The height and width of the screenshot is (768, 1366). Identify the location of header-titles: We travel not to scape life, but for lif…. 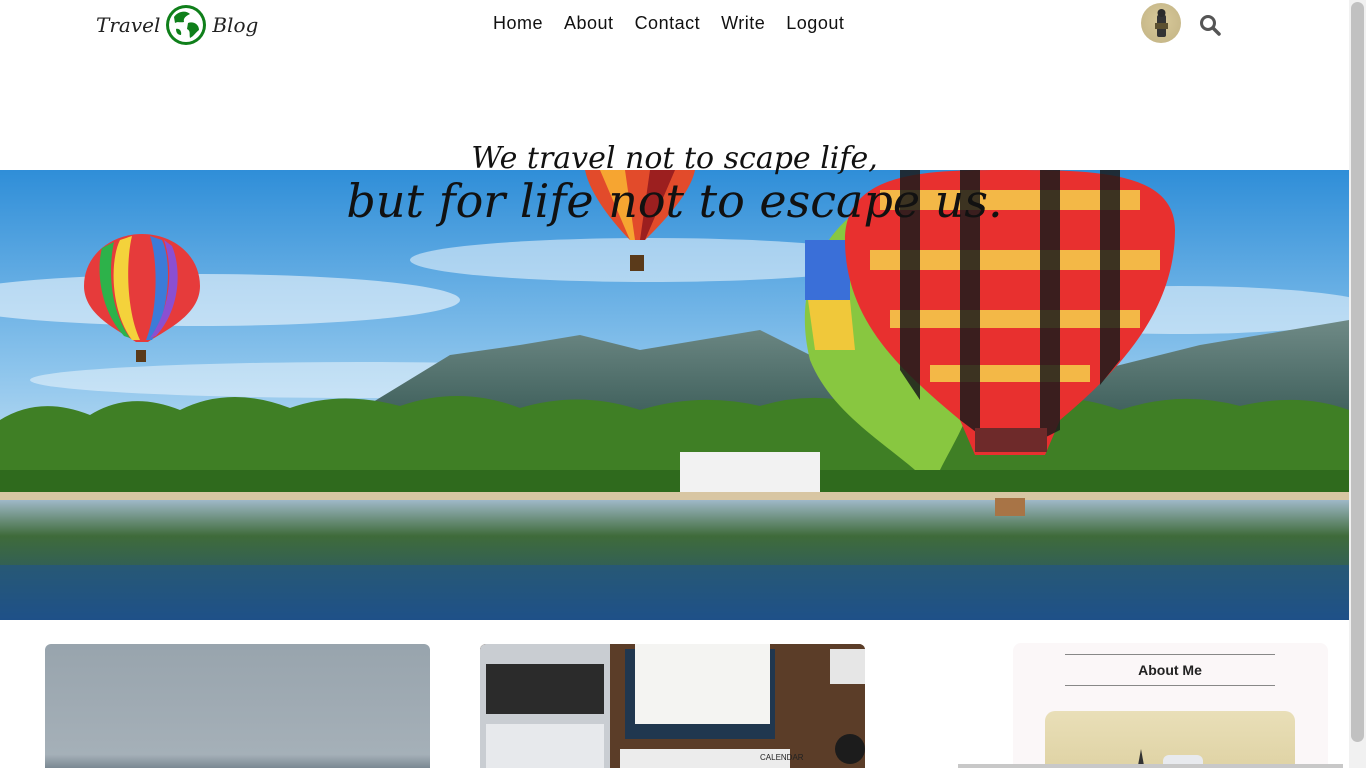
(674, 184).